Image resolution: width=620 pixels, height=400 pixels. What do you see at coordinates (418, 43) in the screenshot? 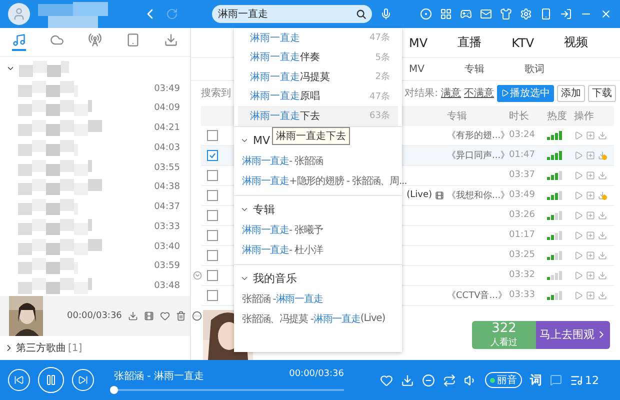
I see `nav-tab: MV` at bounding box center [418, 43].